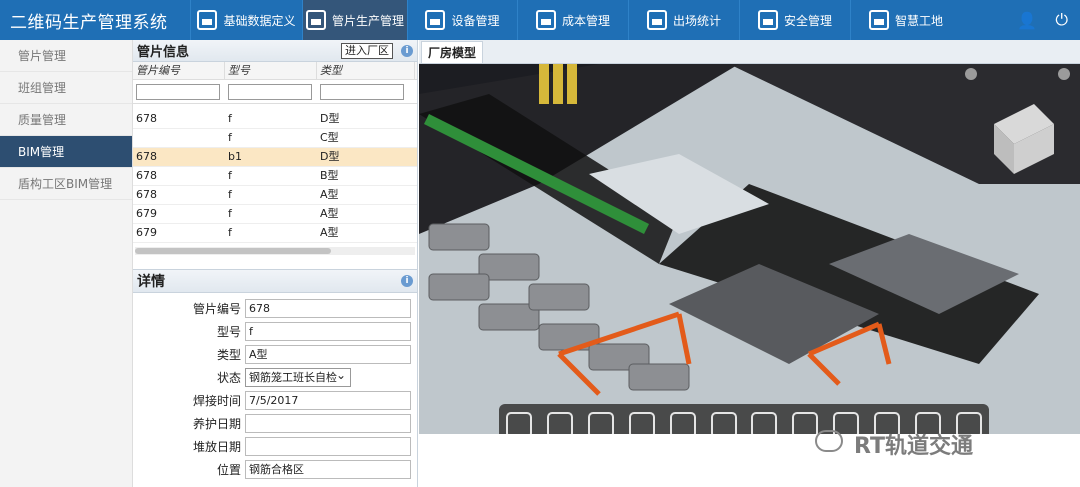  I want to click on table-horizontal-scrollbar, so click(275, 251).